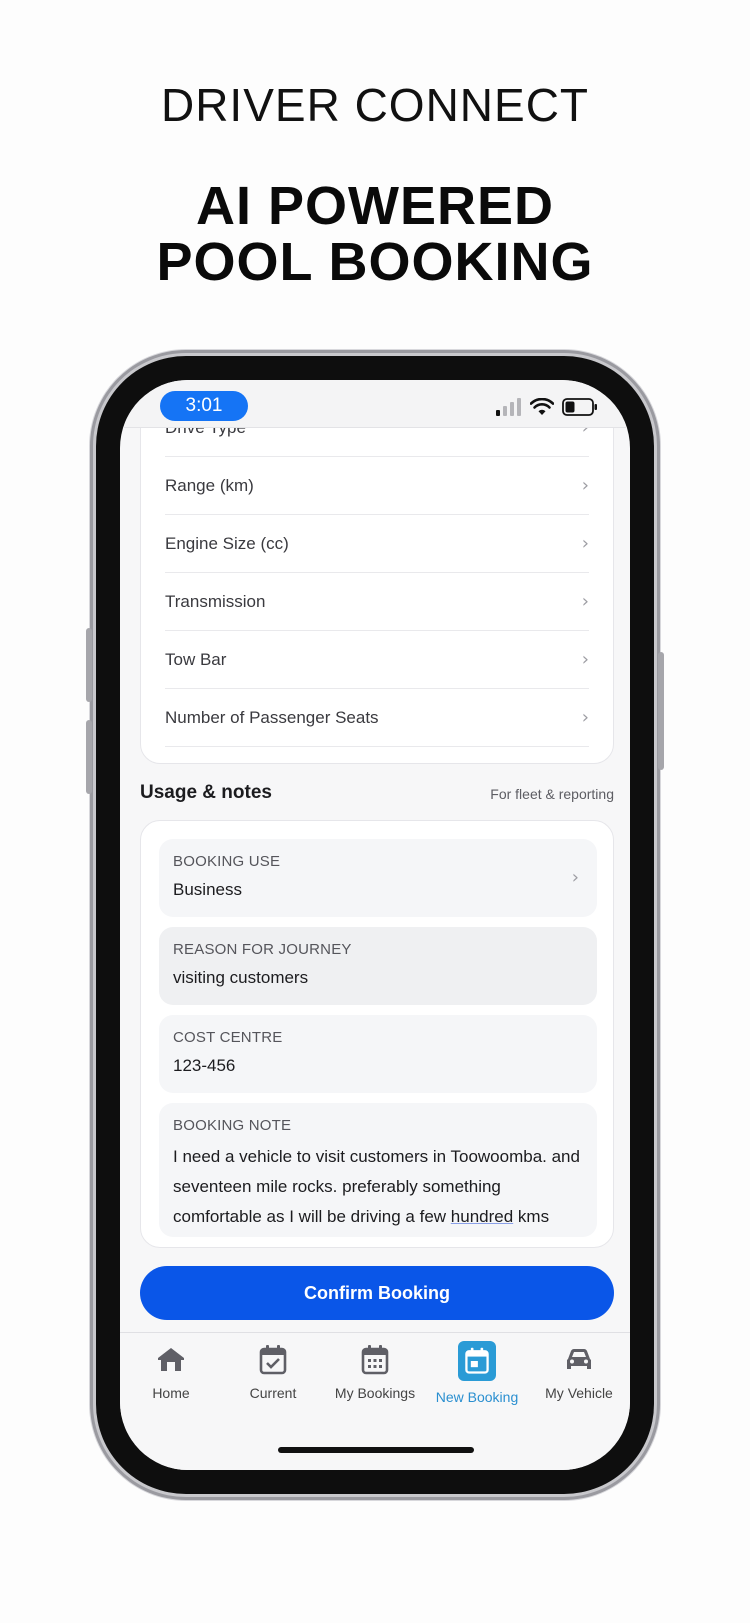  Describe the element at coordinates (661, 711) in the screenshot. I see `phone-power-button` at that location.